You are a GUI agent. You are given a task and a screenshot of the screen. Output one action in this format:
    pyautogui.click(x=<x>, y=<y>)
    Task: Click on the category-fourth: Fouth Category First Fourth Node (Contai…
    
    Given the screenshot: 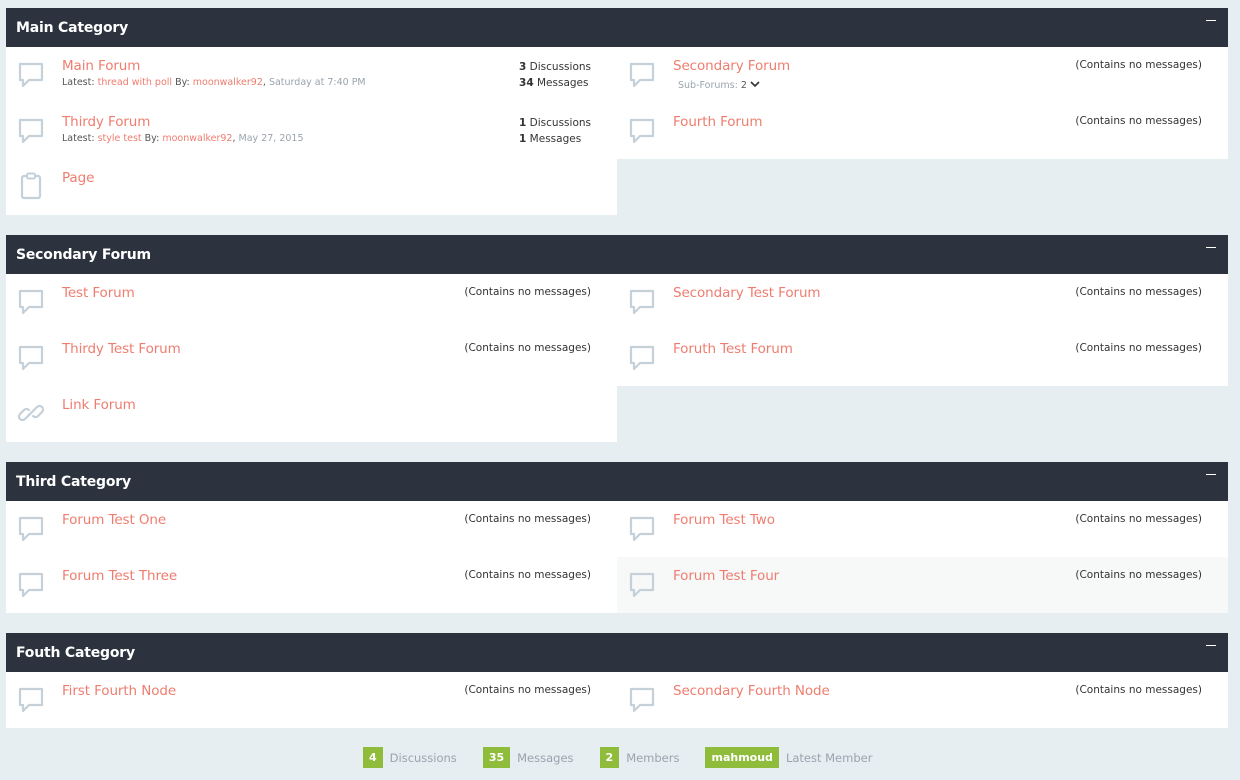 What is the action you would take?
    pyautogui.click(x=617, y=680)
    